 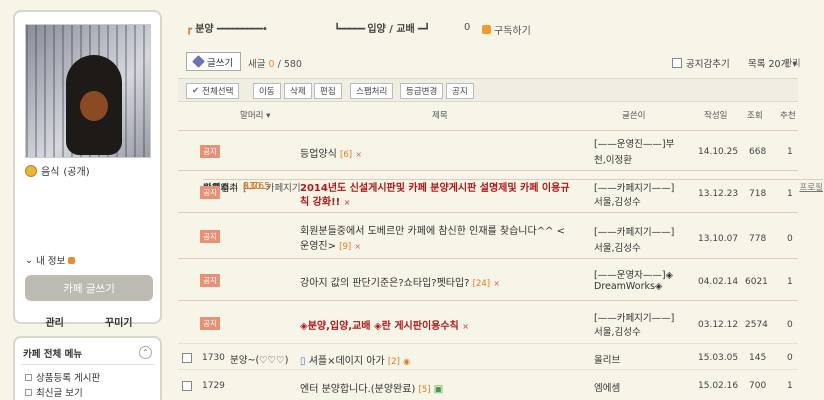 I want to click on author: [——운영자——]◈, so click(x=633, y=274).